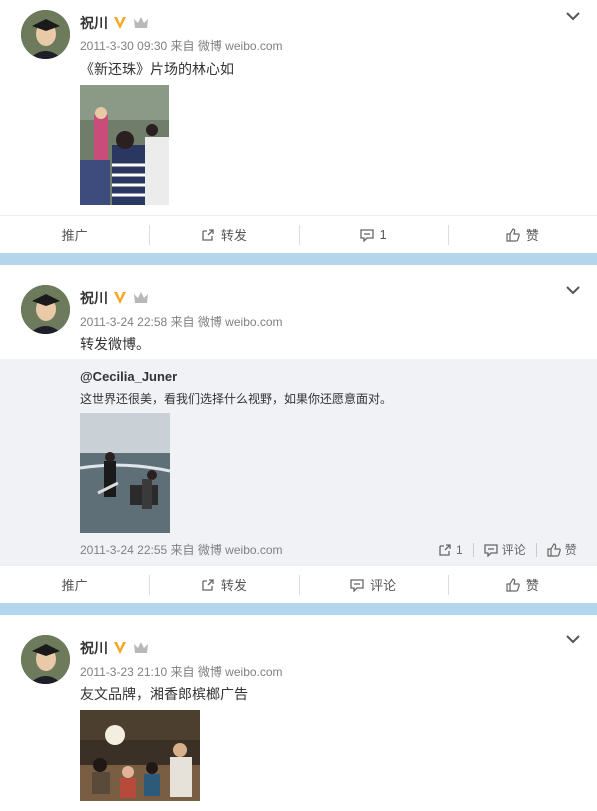  Describe the element at coordinates (459, 549) in the screenshot. I see `reposted-repost-count: 1` at that location.